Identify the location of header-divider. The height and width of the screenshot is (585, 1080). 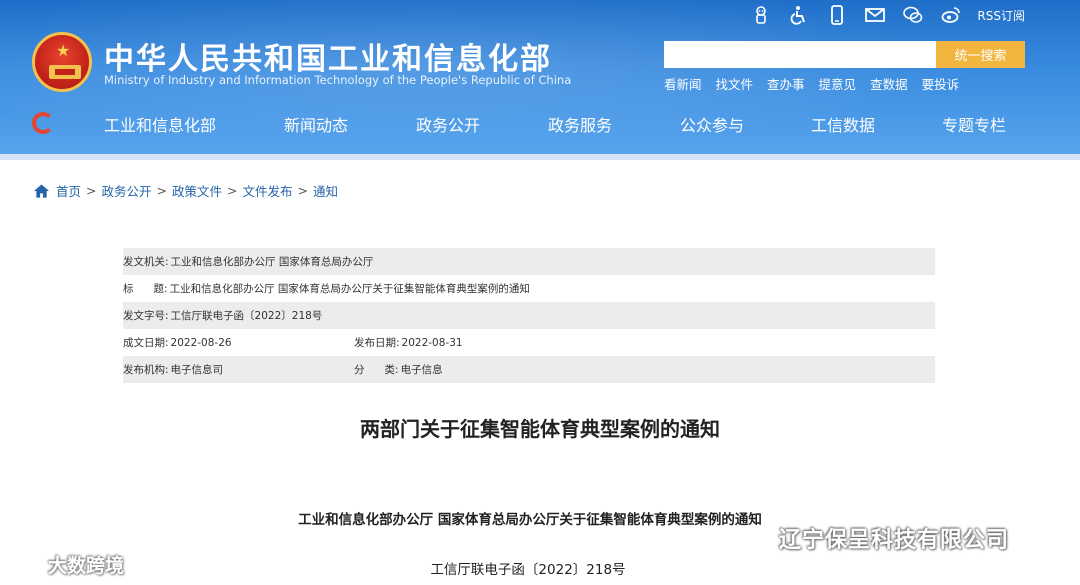
(540, 157).